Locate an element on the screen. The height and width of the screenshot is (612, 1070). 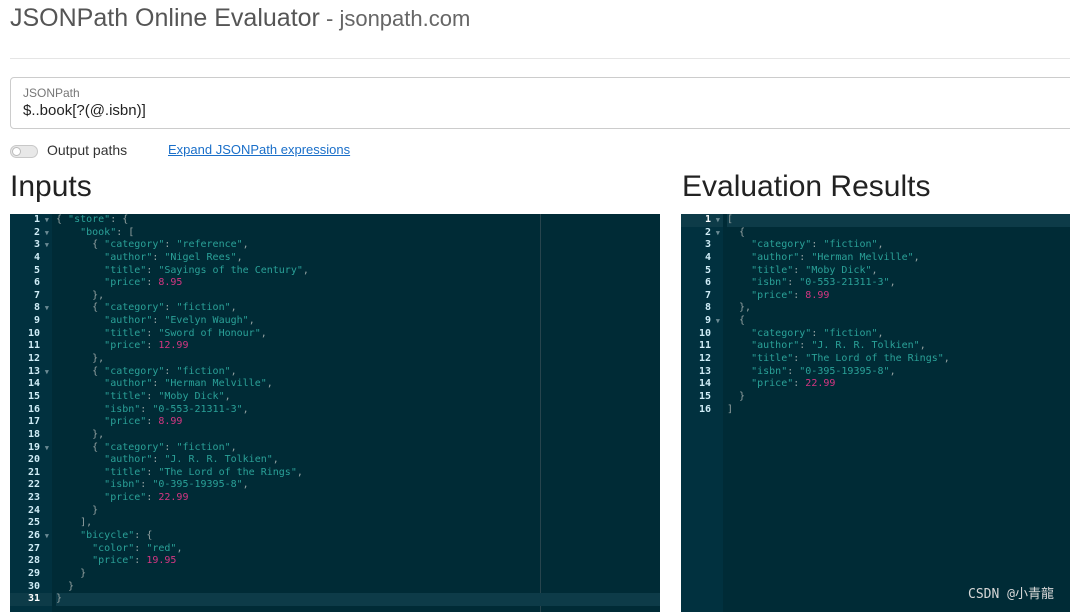
json-punctuation: ] is located at coordinates (730, 409).